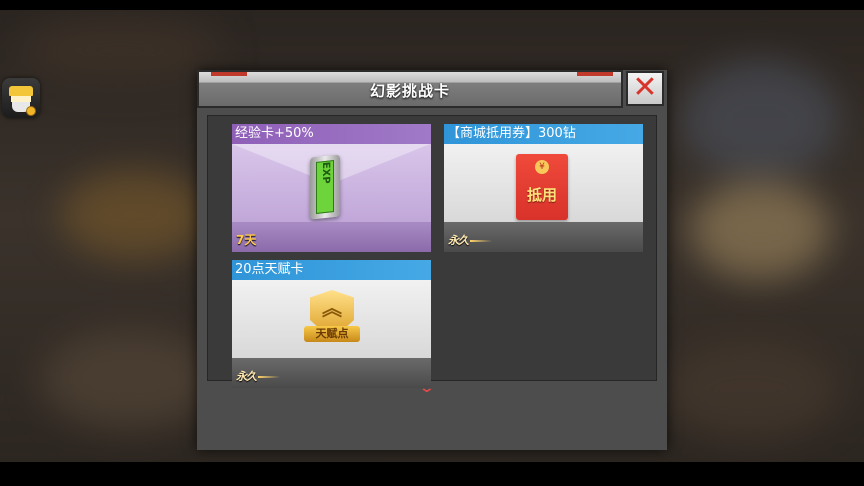 Image resolution: width=864 pixels, height=486 pixels. I want to click on game-app-icon, so click(21, 98).